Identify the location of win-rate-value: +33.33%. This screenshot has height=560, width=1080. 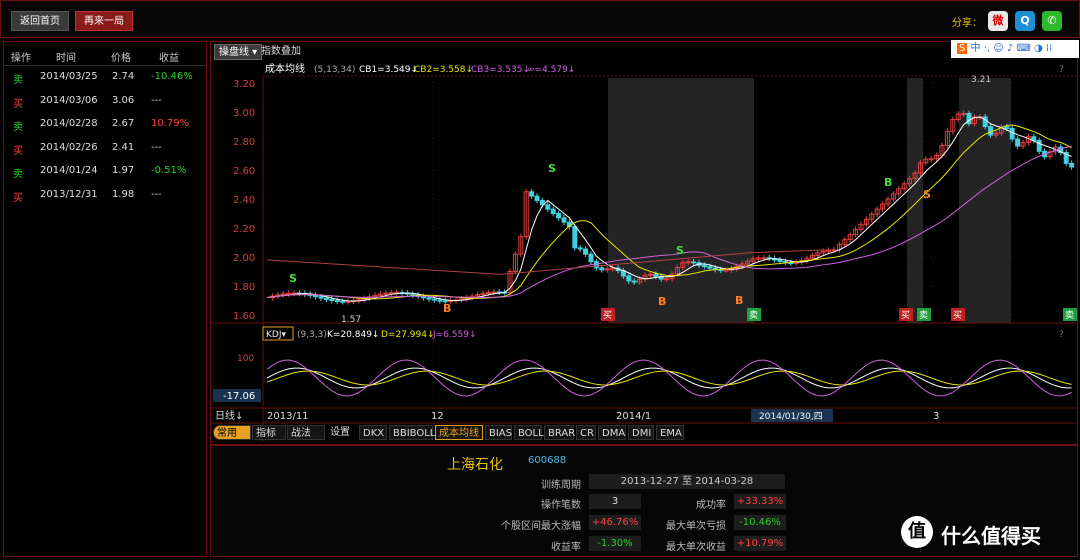
(760, 501).